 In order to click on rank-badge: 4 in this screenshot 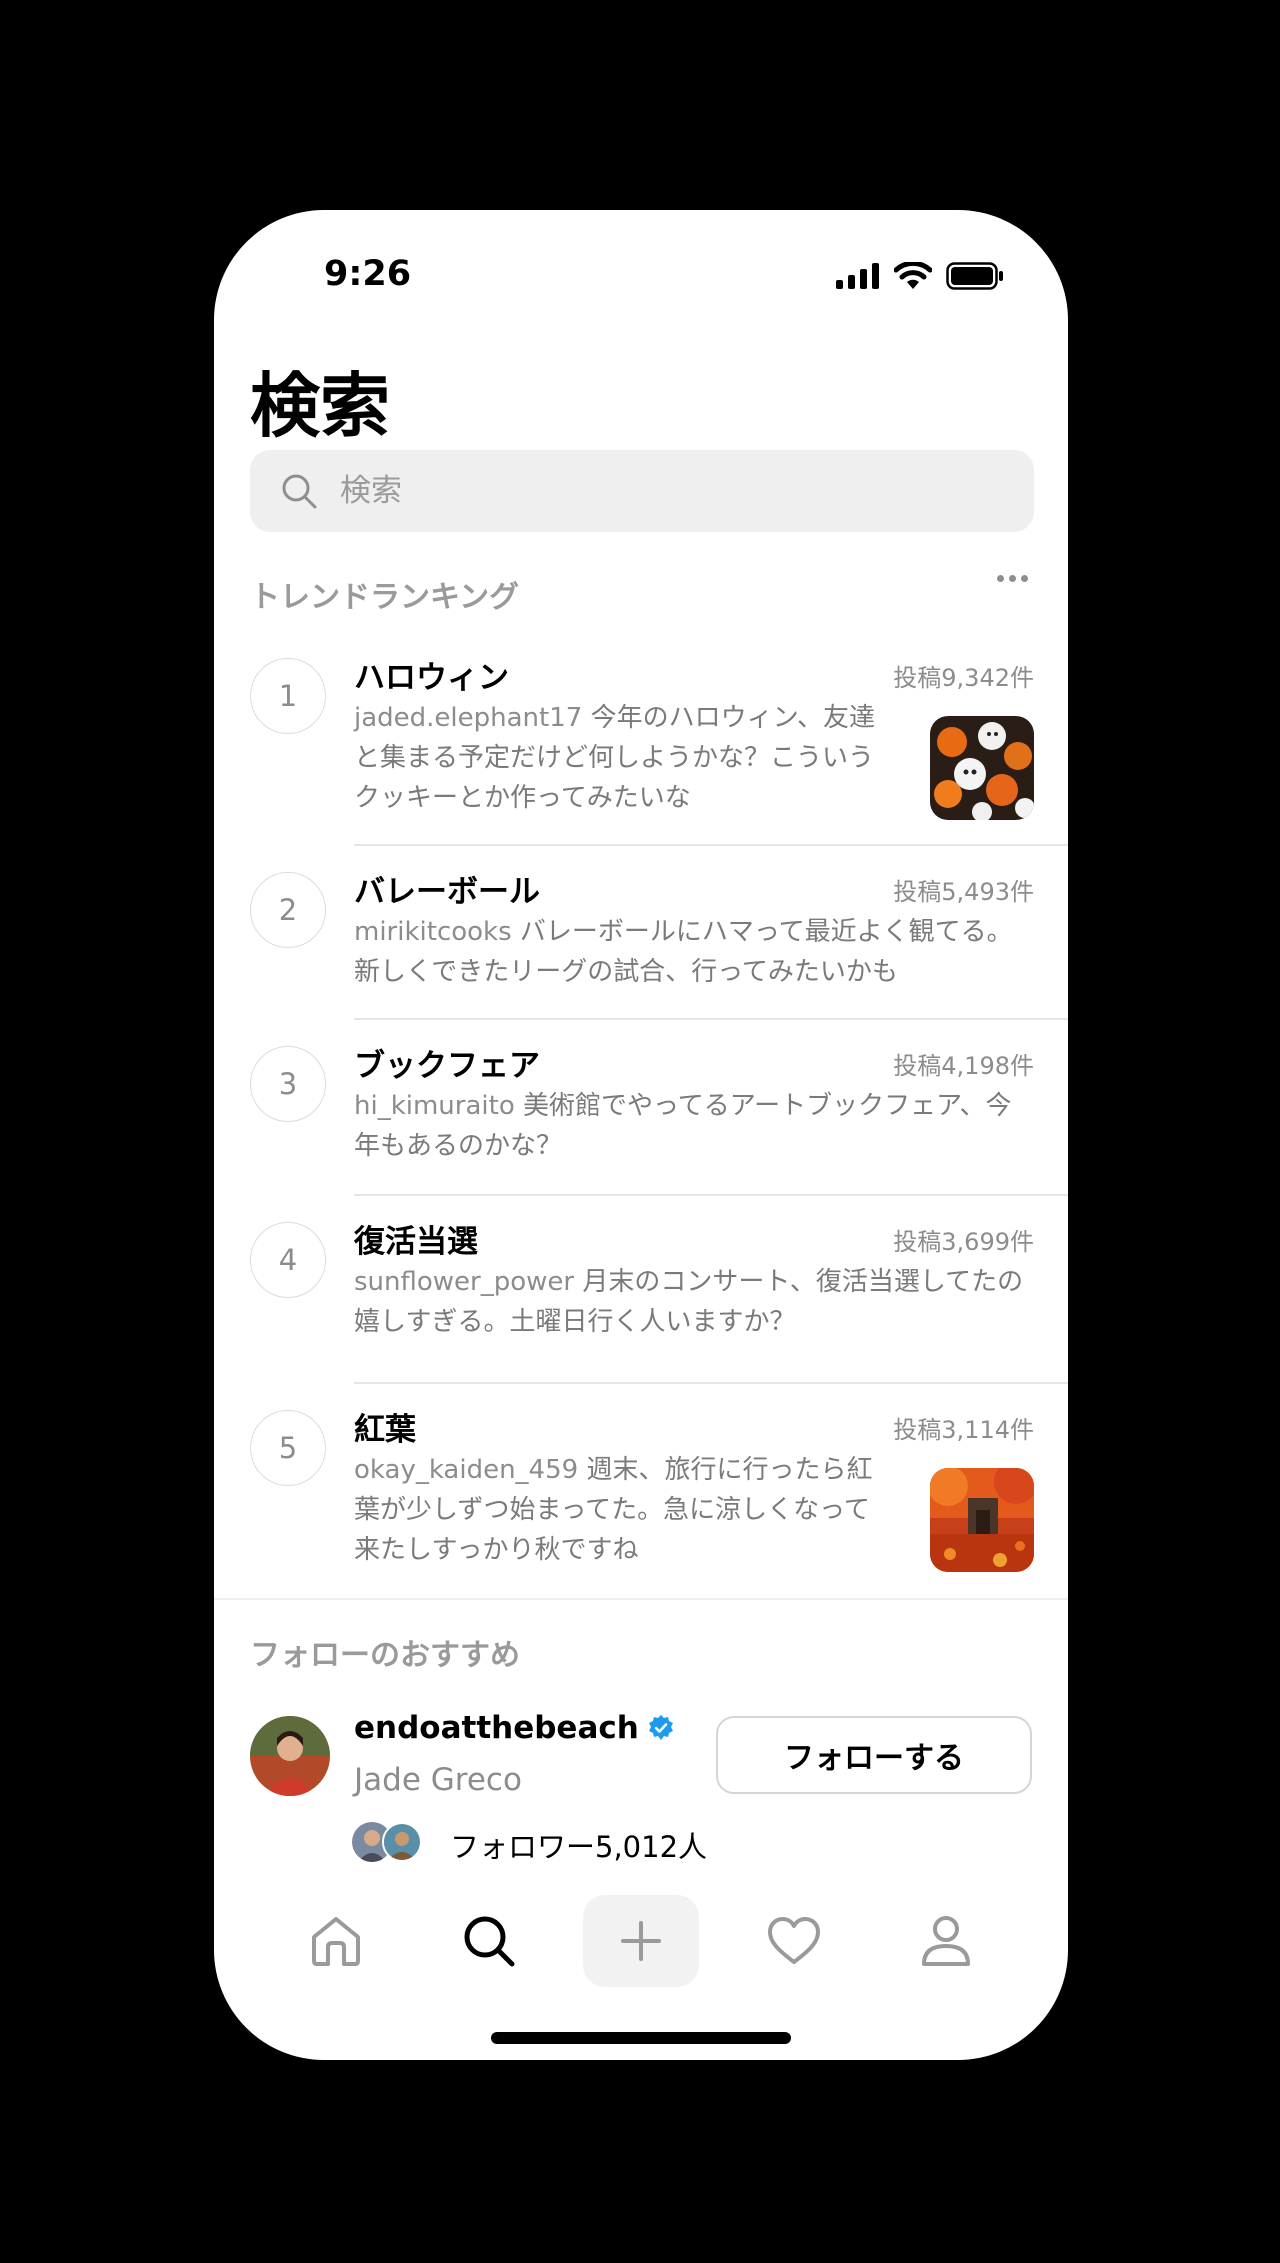, I will do `click(288, 1260)`.